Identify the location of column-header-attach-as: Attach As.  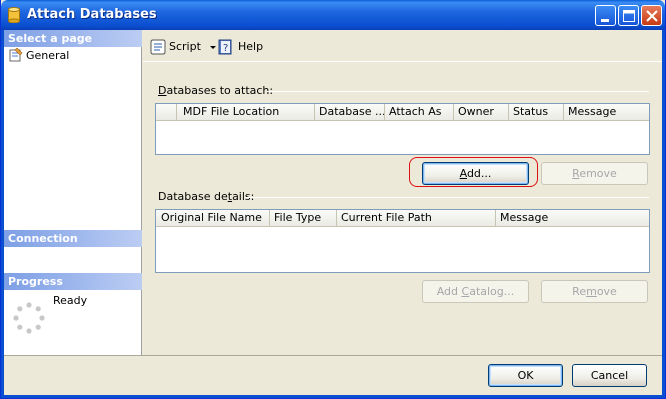
(419, 112).